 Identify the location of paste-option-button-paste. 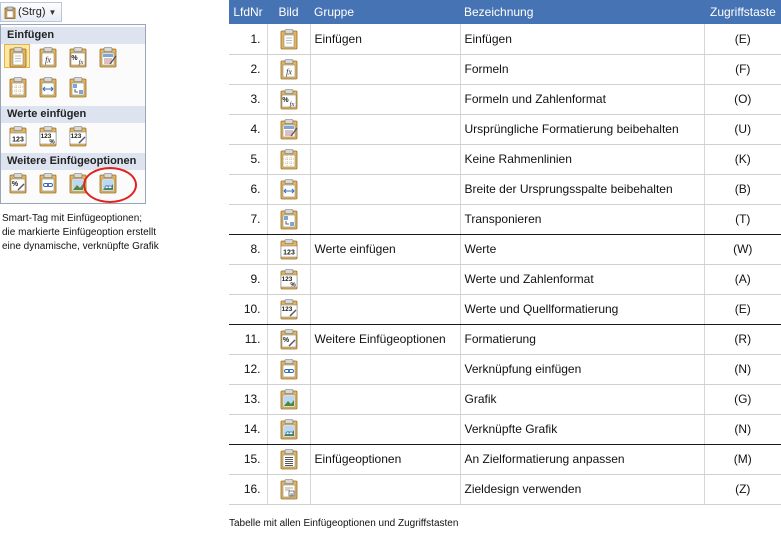
(17, 56).